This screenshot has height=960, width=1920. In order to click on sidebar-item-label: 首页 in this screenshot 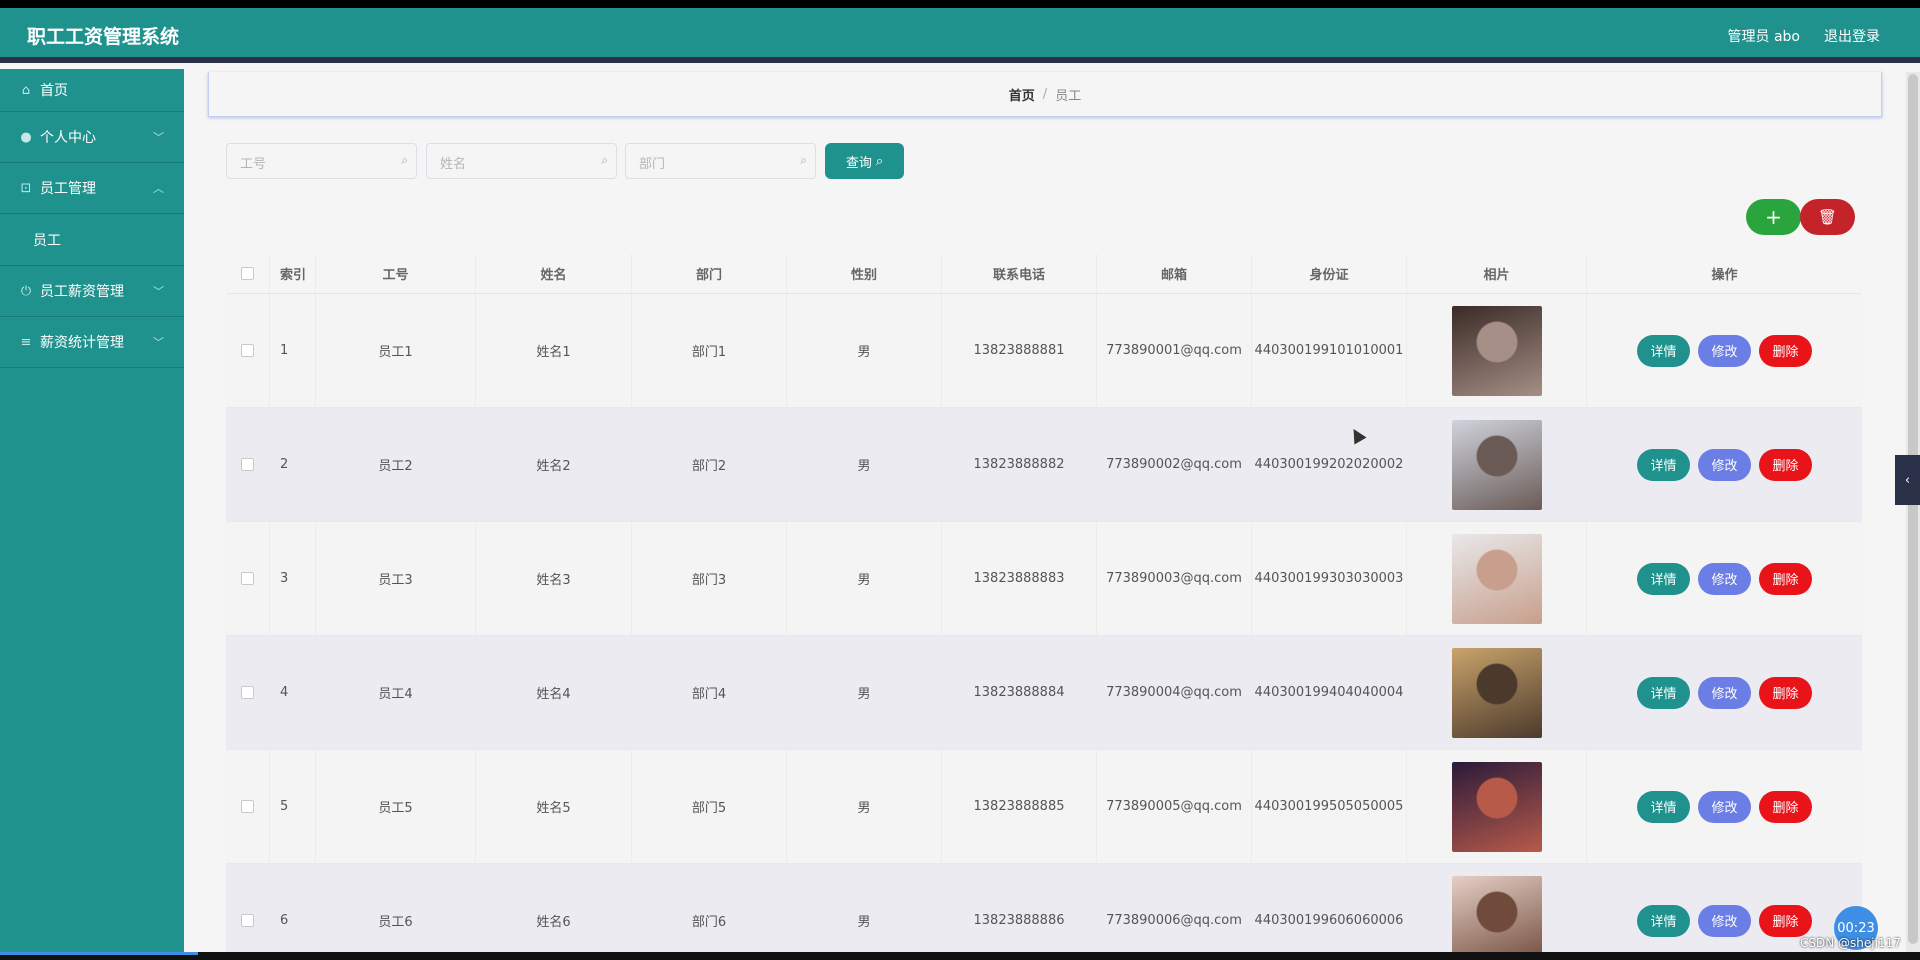, I will do `click(54, 91)`.